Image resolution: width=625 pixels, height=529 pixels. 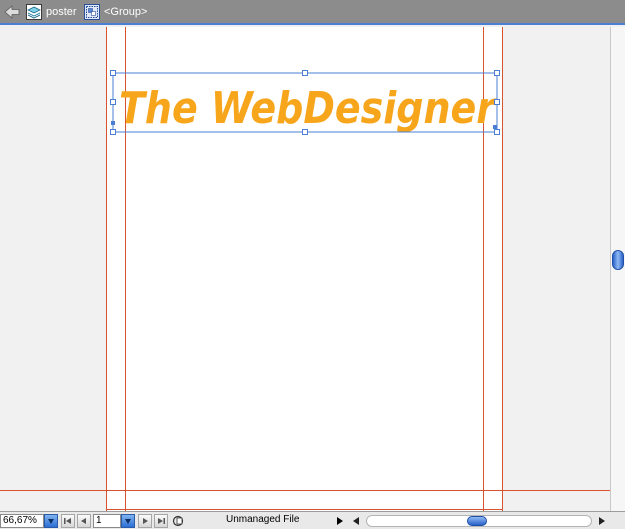 What do you see at coordinates (61, 12) in the screenshot?
I see `breadcrumb-layer-label: poster` at bounding box center [61, 12].